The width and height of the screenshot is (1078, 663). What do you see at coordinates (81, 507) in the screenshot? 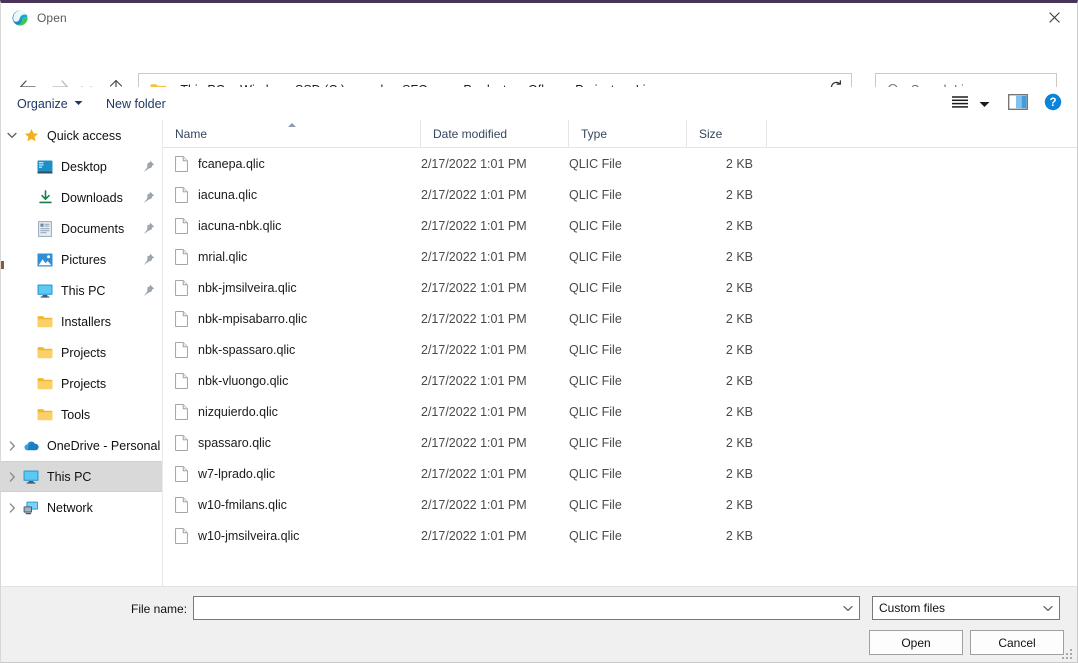
I see `sidebar-item-network: Network` at bounding box center [81, 507].